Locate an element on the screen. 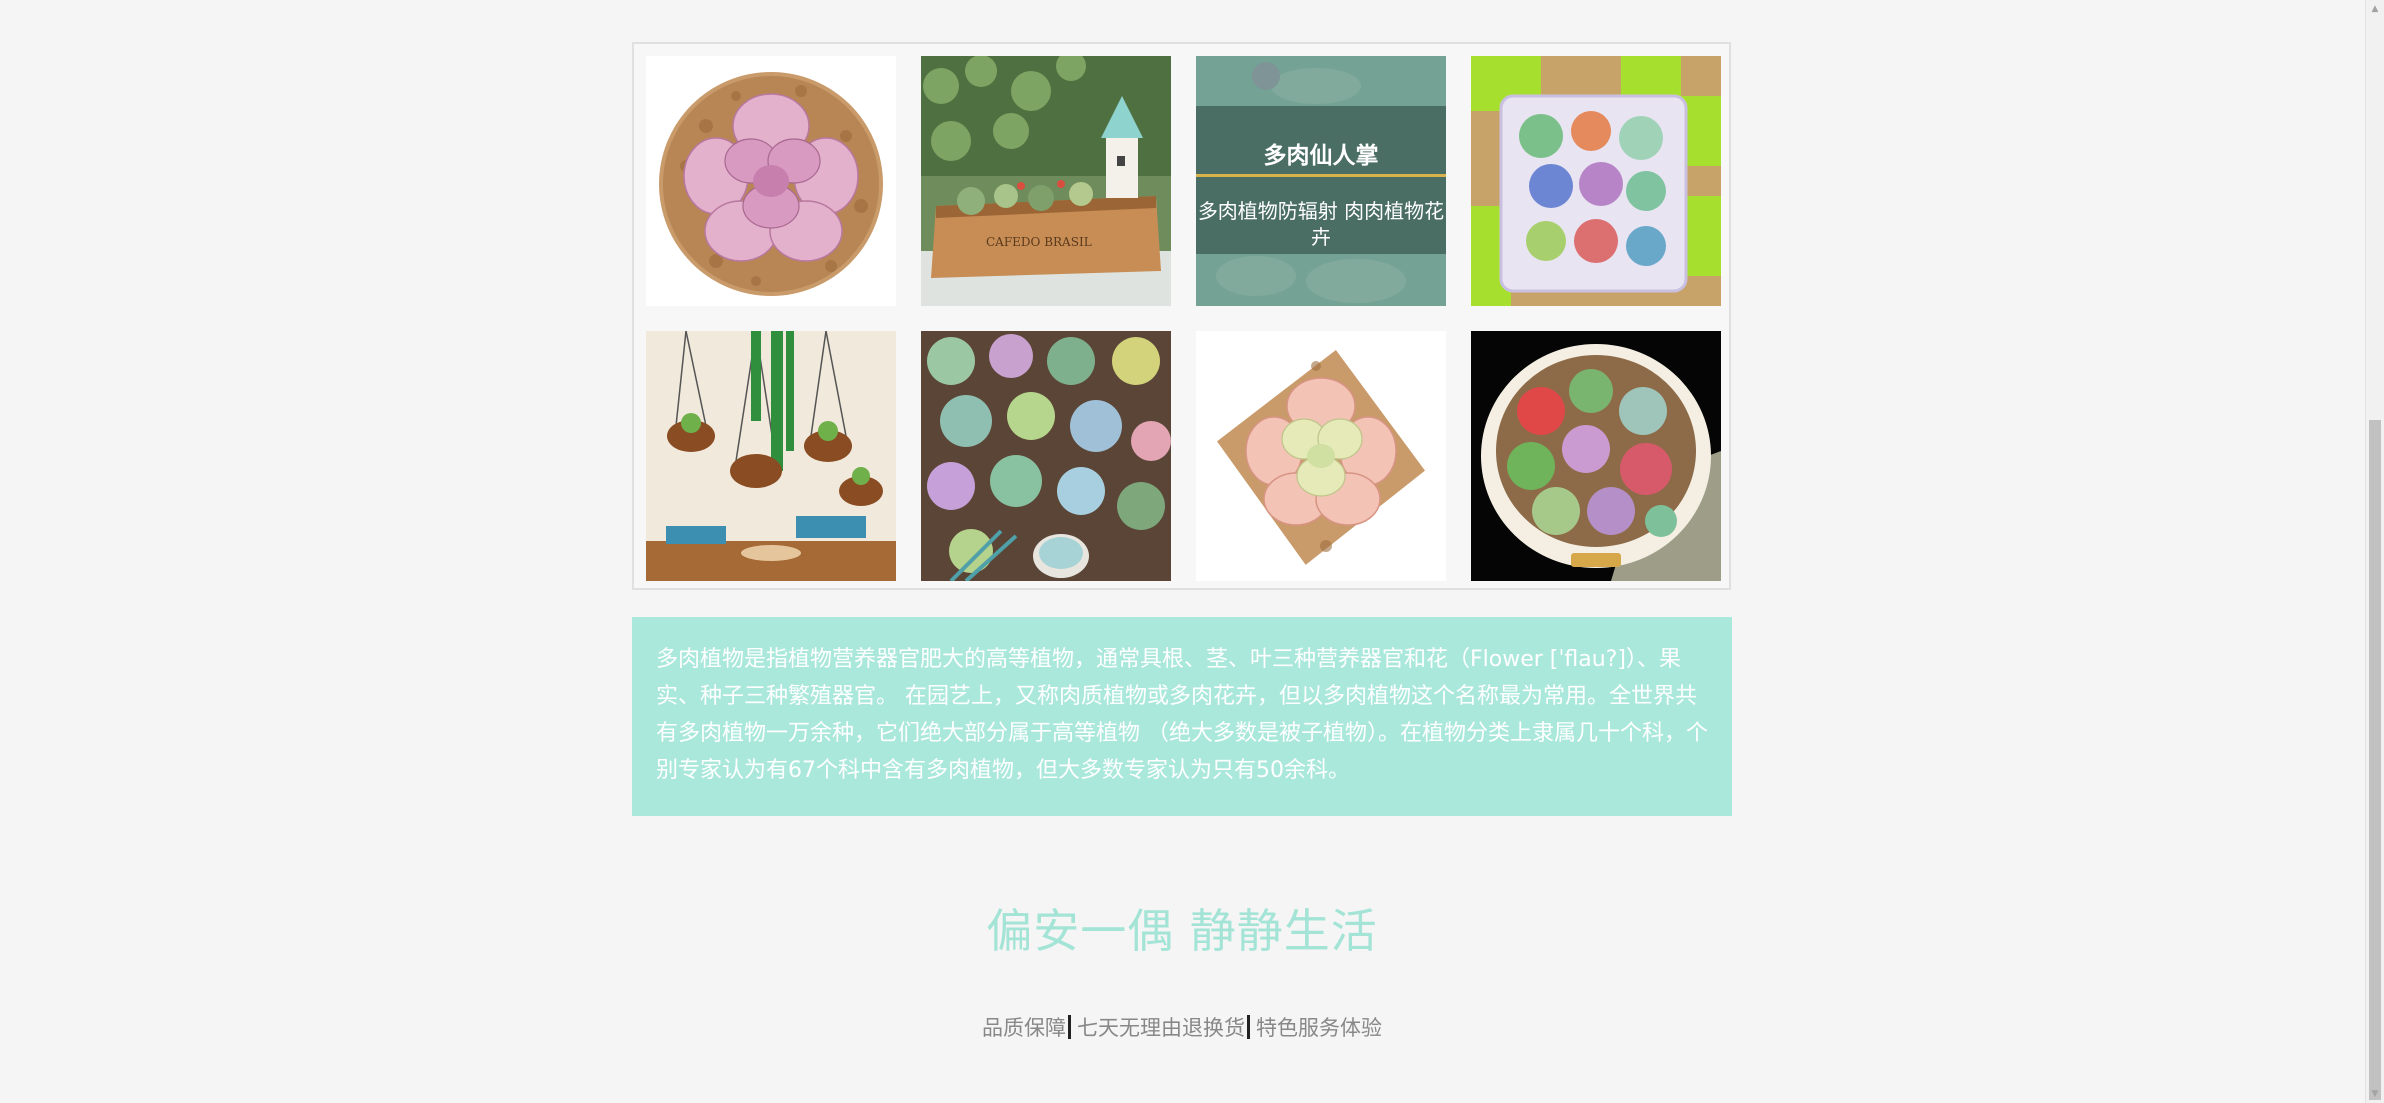  svg-text: CAFEDO BRASIL is located at coordinates (1039, 242).